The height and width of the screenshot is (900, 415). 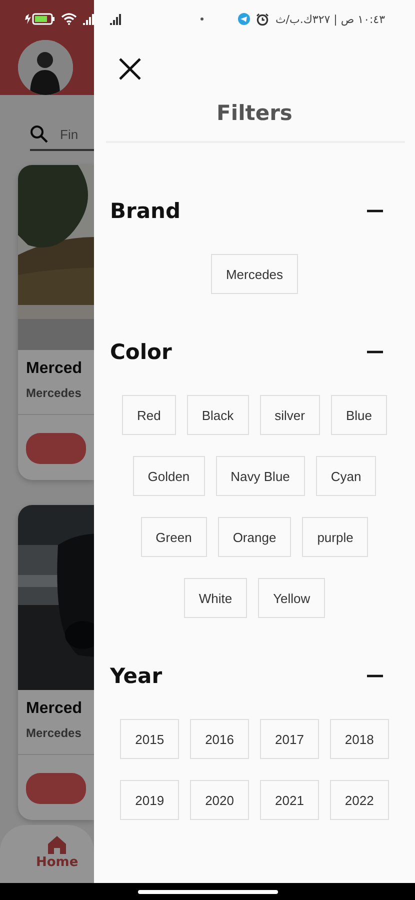 I want to click on filter-chip: 2018, so click(x=359, y=739).